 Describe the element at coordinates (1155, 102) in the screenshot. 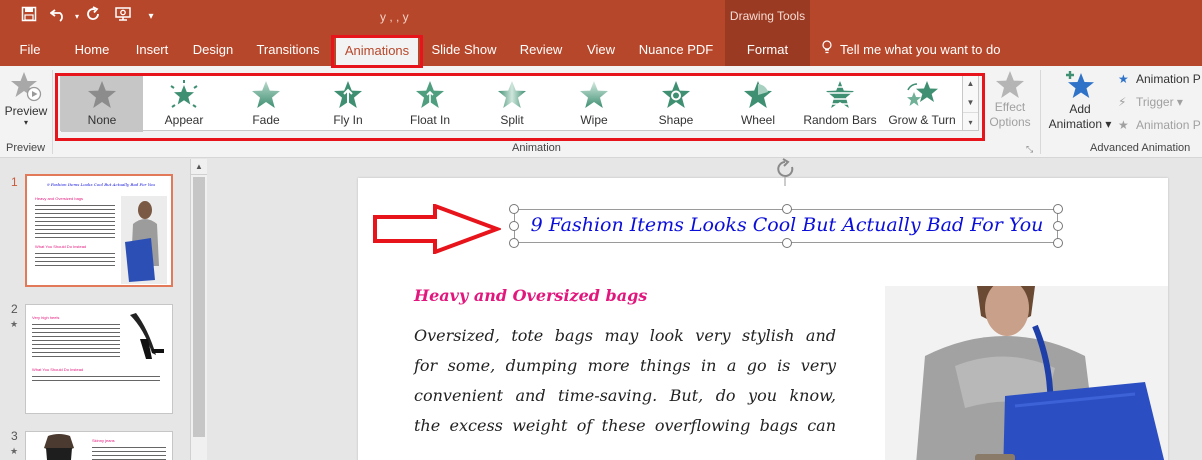

I see `trigger-label: Trigger` at that location.